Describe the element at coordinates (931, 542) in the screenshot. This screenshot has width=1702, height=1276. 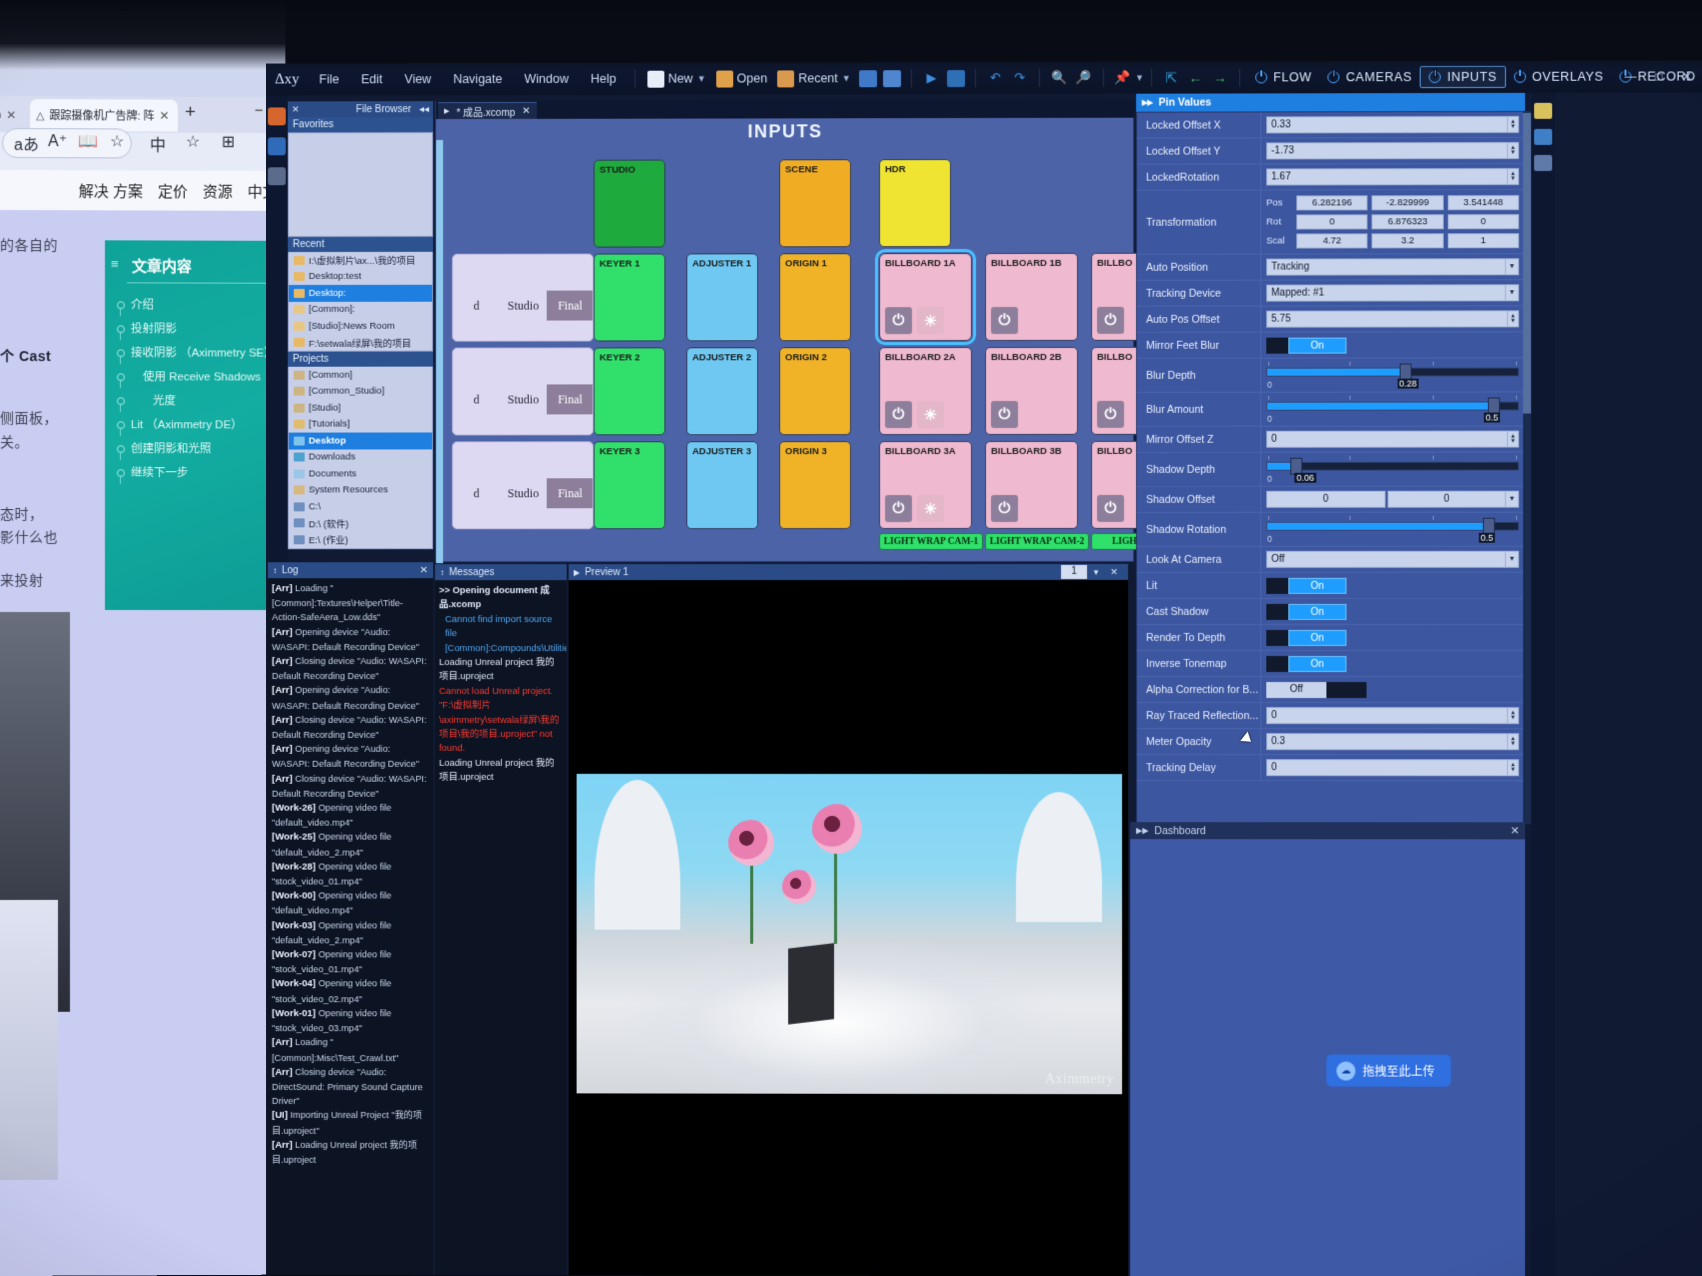
I see `light-wrap-cam-1: LIGHT WRAP CAM-1` at that location.